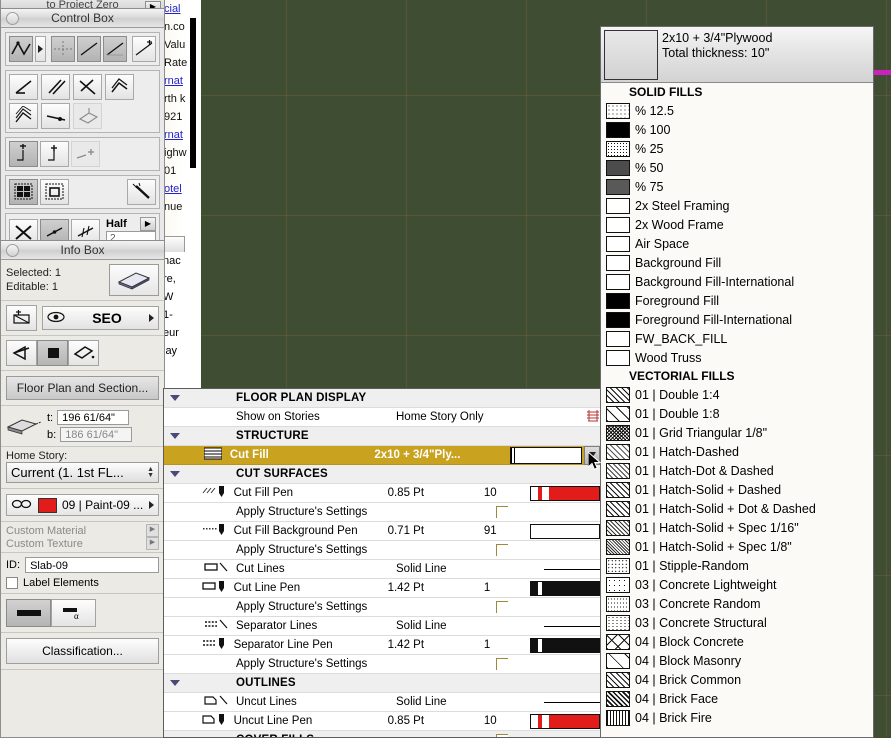 This screenshot has width=891, height=738. I want to click on settings-row: Cut Fill Pen 0.85 Pt 10, so click(384, 493).